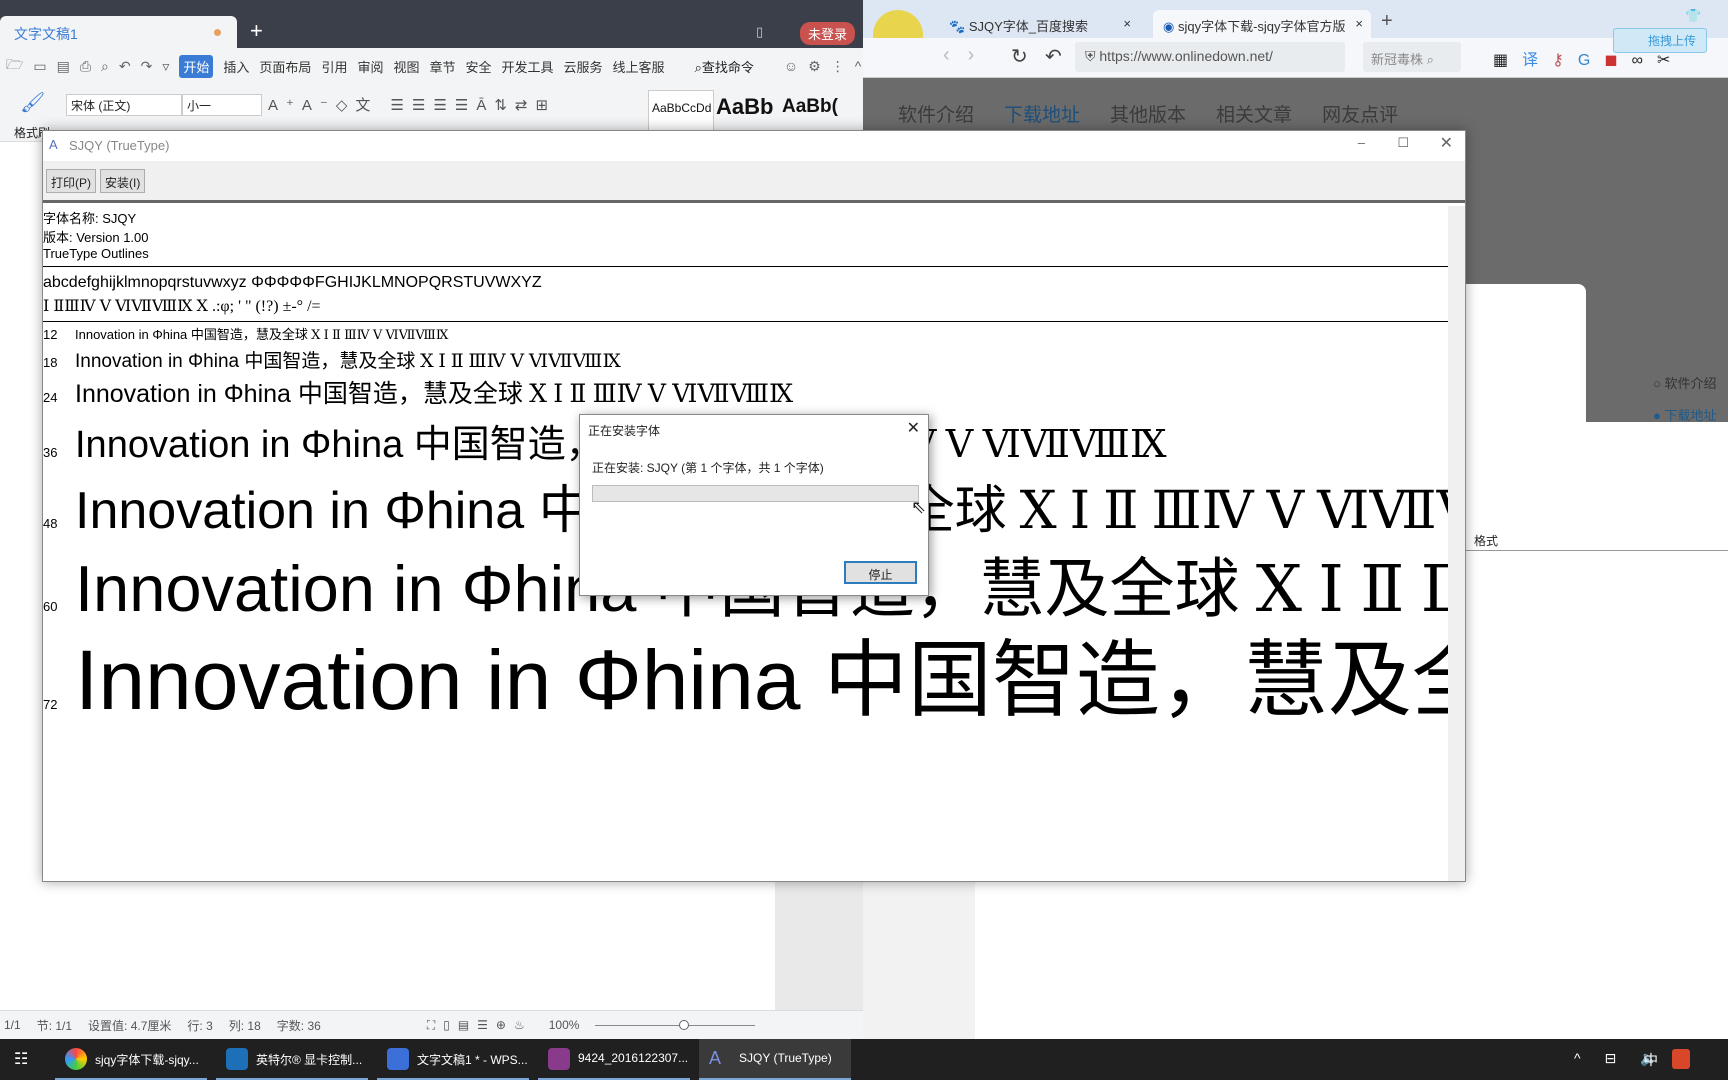 The width and height of the screenshot is (1728, 1080). What do you see at coordinates (50, 704) in the screenshot?
I see `size-label: 72` at bounding box center [50, 704].